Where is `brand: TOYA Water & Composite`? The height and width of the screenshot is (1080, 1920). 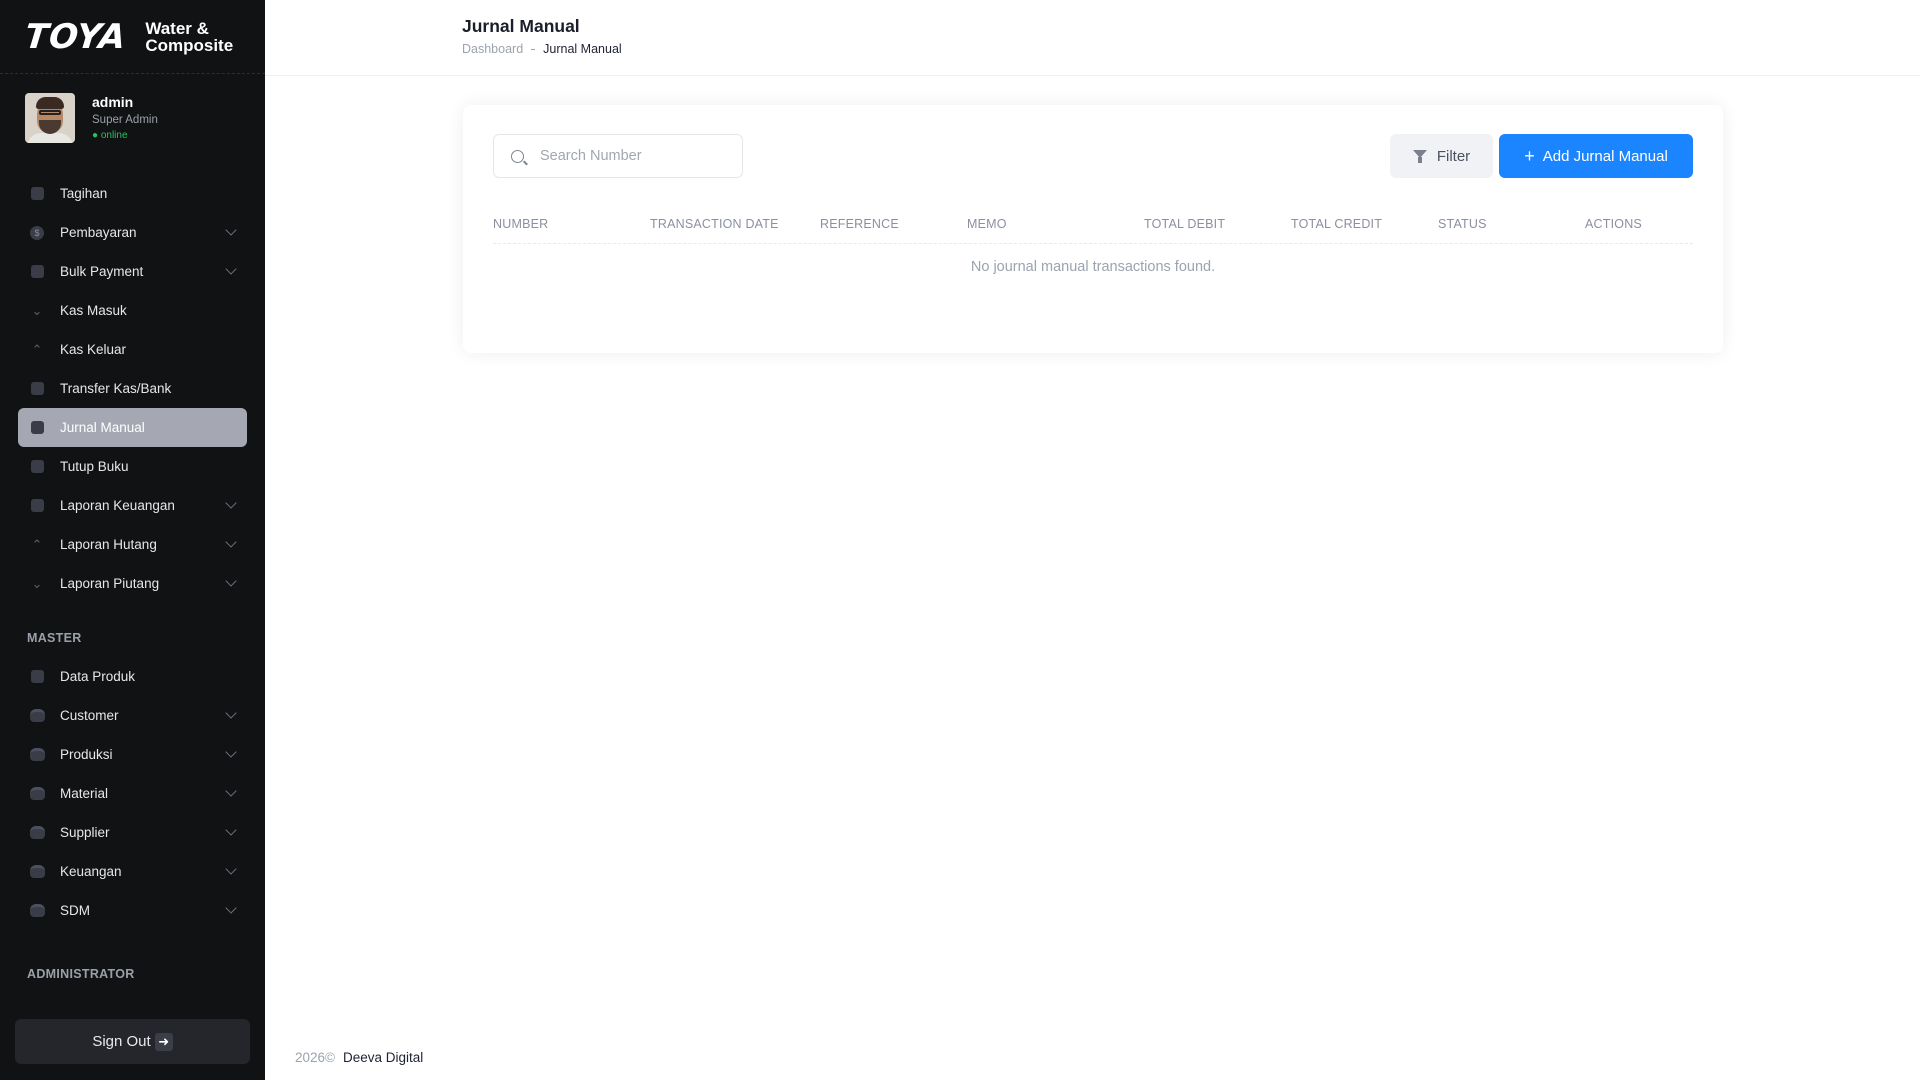
brand: TOYA Water & Composite is located at coordinates (132, 37).